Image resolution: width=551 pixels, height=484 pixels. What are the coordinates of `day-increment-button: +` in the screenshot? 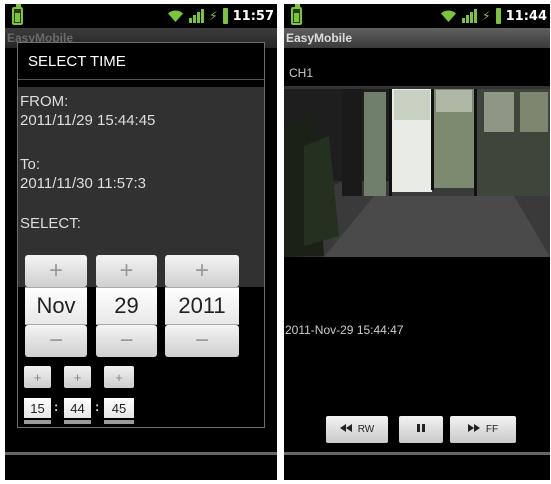 It's located at (126, 271).